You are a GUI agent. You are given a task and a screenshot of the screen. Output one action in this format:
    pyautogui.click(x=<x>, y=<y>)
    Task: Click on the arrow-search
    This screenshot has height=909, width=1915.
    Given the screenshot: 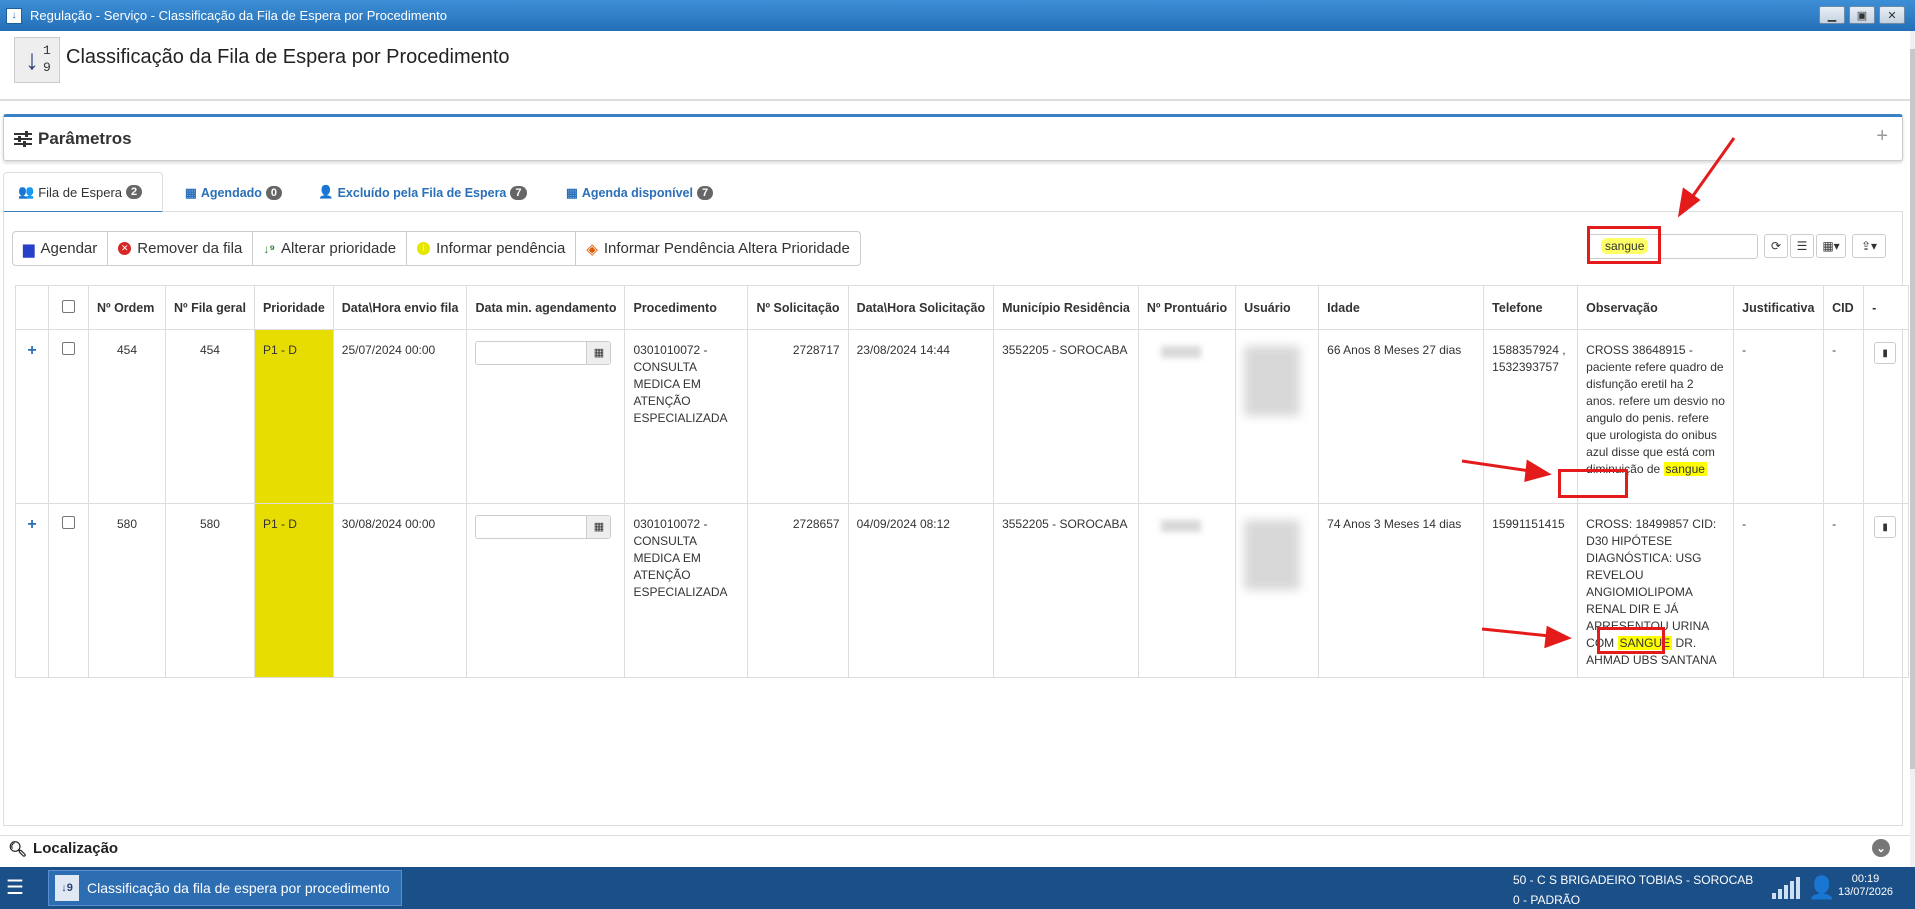 What is the action you would take?
    pyautogui.click(x=1712, y=169)
    